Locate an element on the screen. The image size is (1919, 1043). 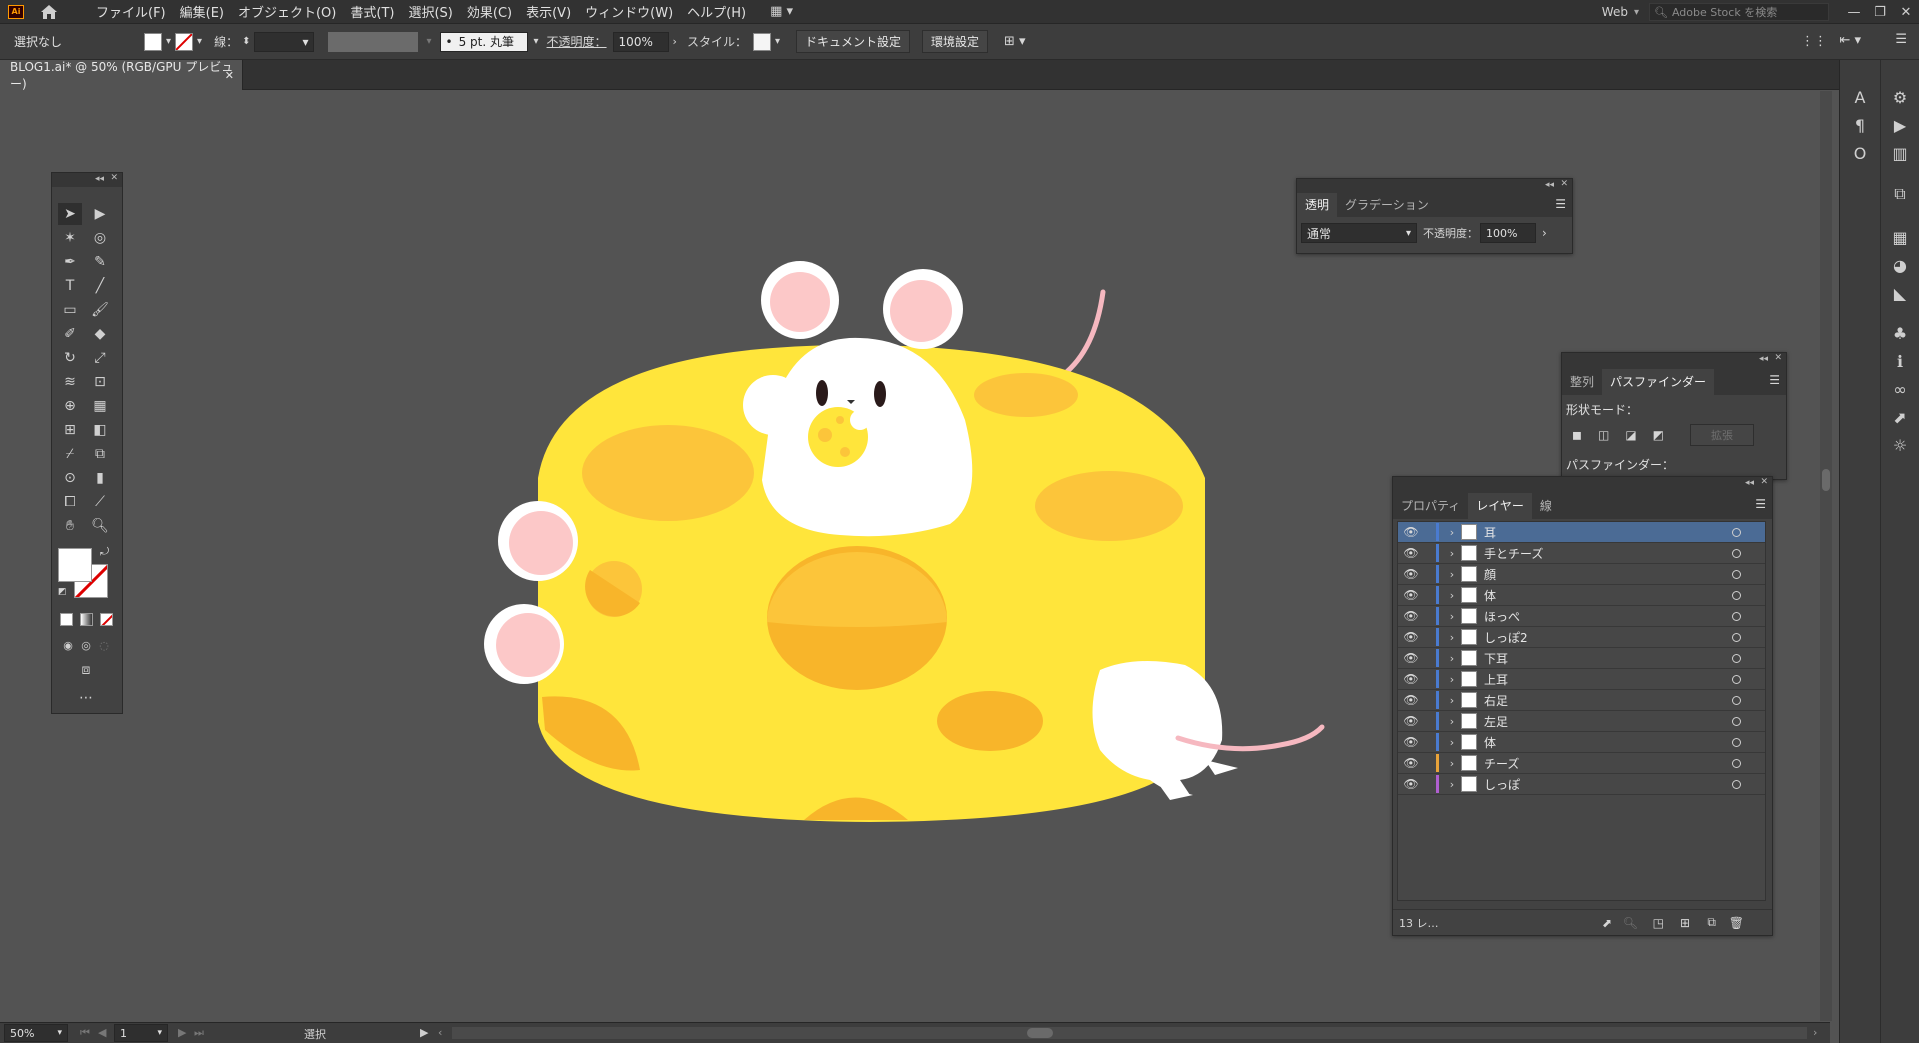
magic-wand-tool-icon: ✶ is located at coordinates (70, 238).